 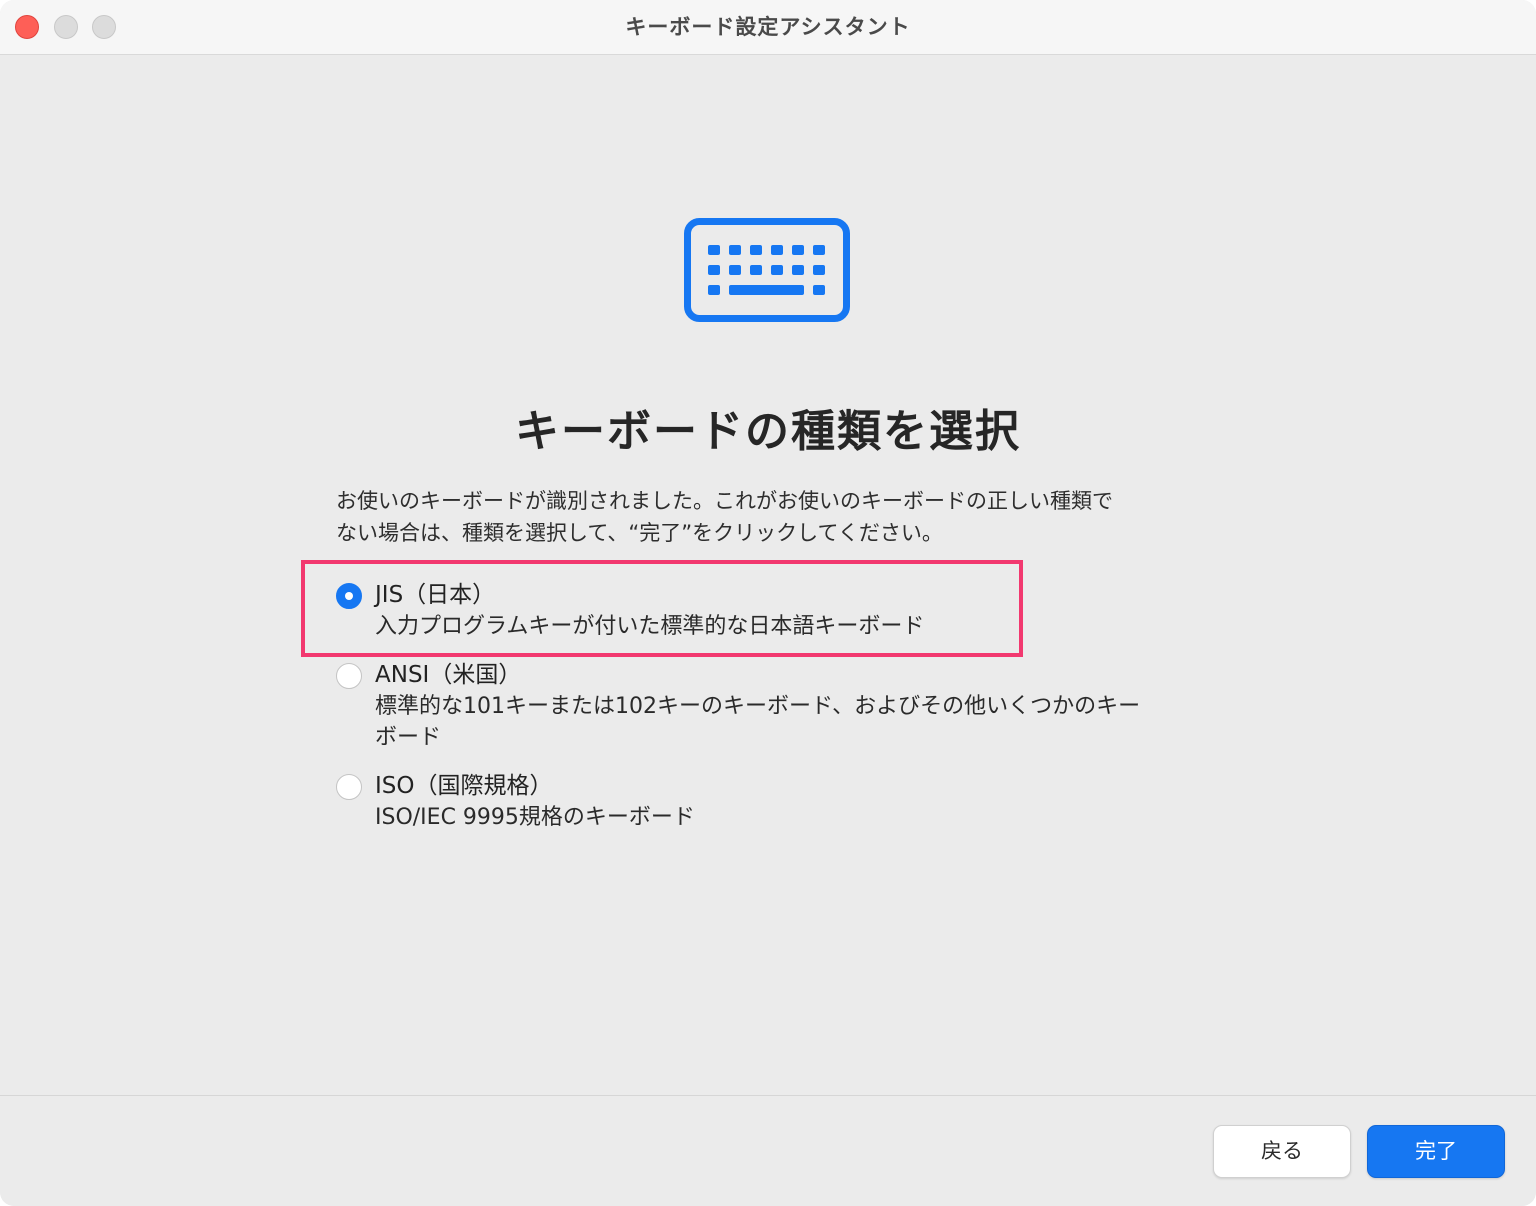 What do you see at coordinates (758, 722) in the screenshot?
I see `option-description: 標準的な101キーまたは102キーのキーボード、およびその他いくつかのキーボード` at bounding box center [758, 722].